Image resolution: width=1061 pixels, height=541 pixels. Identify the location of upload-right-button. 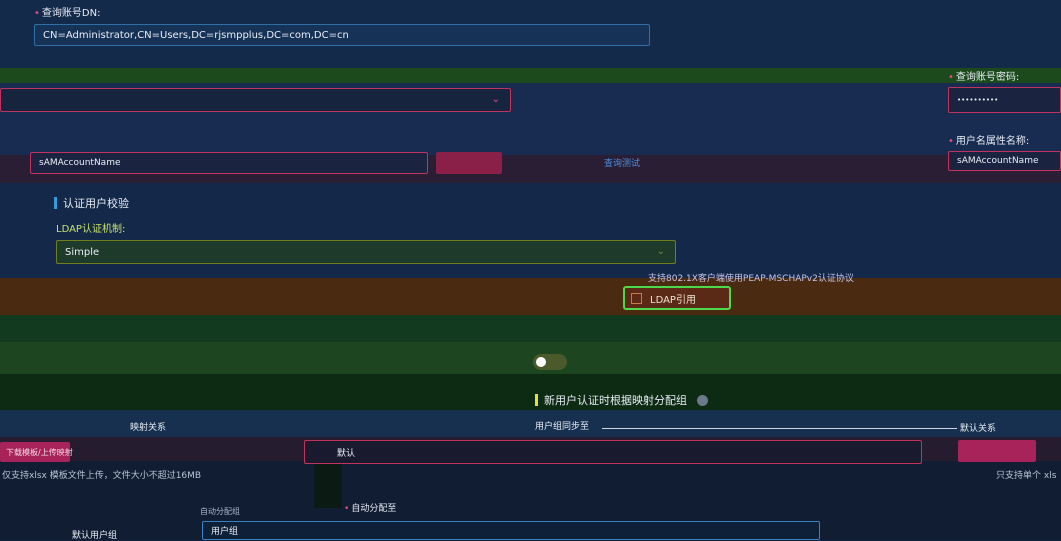
(997, 451).